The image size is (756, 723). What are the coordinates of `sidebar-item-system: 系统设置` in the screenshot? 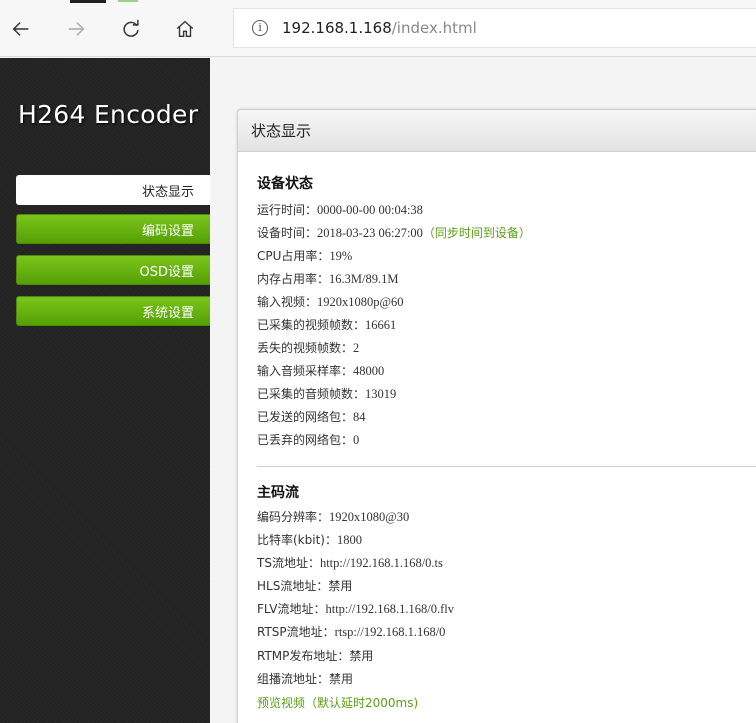 It's located at (113, 311).